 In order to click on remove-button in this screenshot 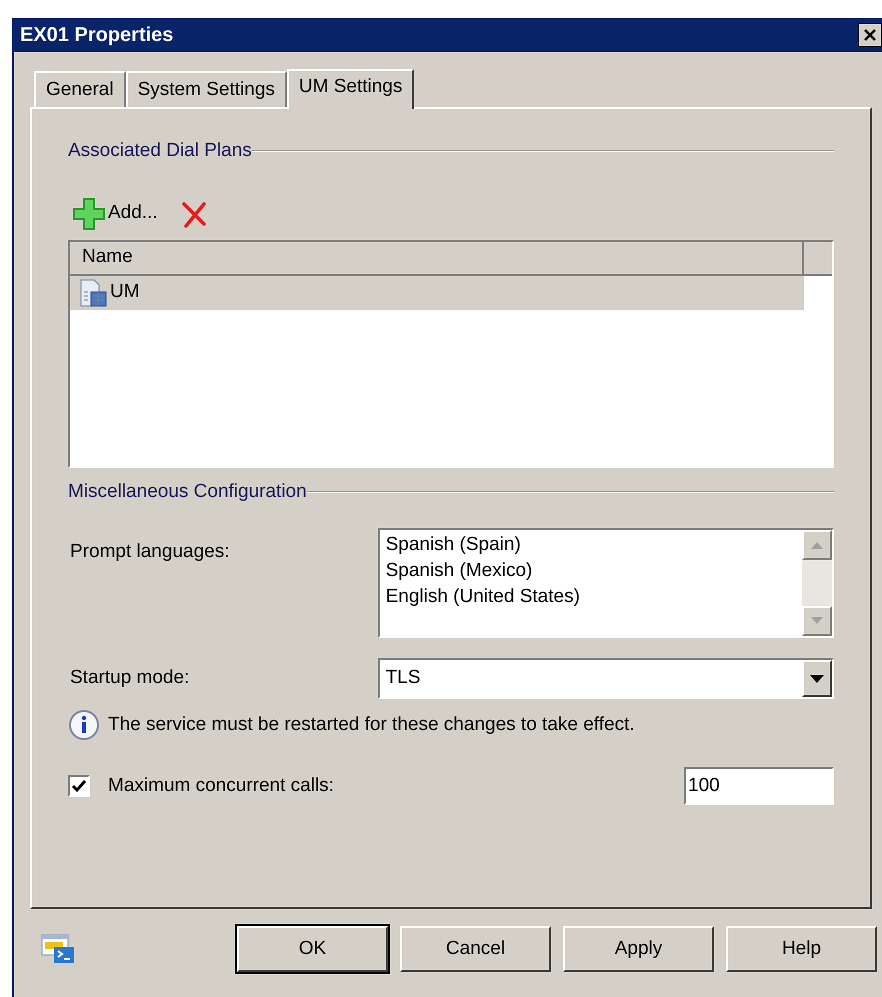, I will do `click(194, 214)`.